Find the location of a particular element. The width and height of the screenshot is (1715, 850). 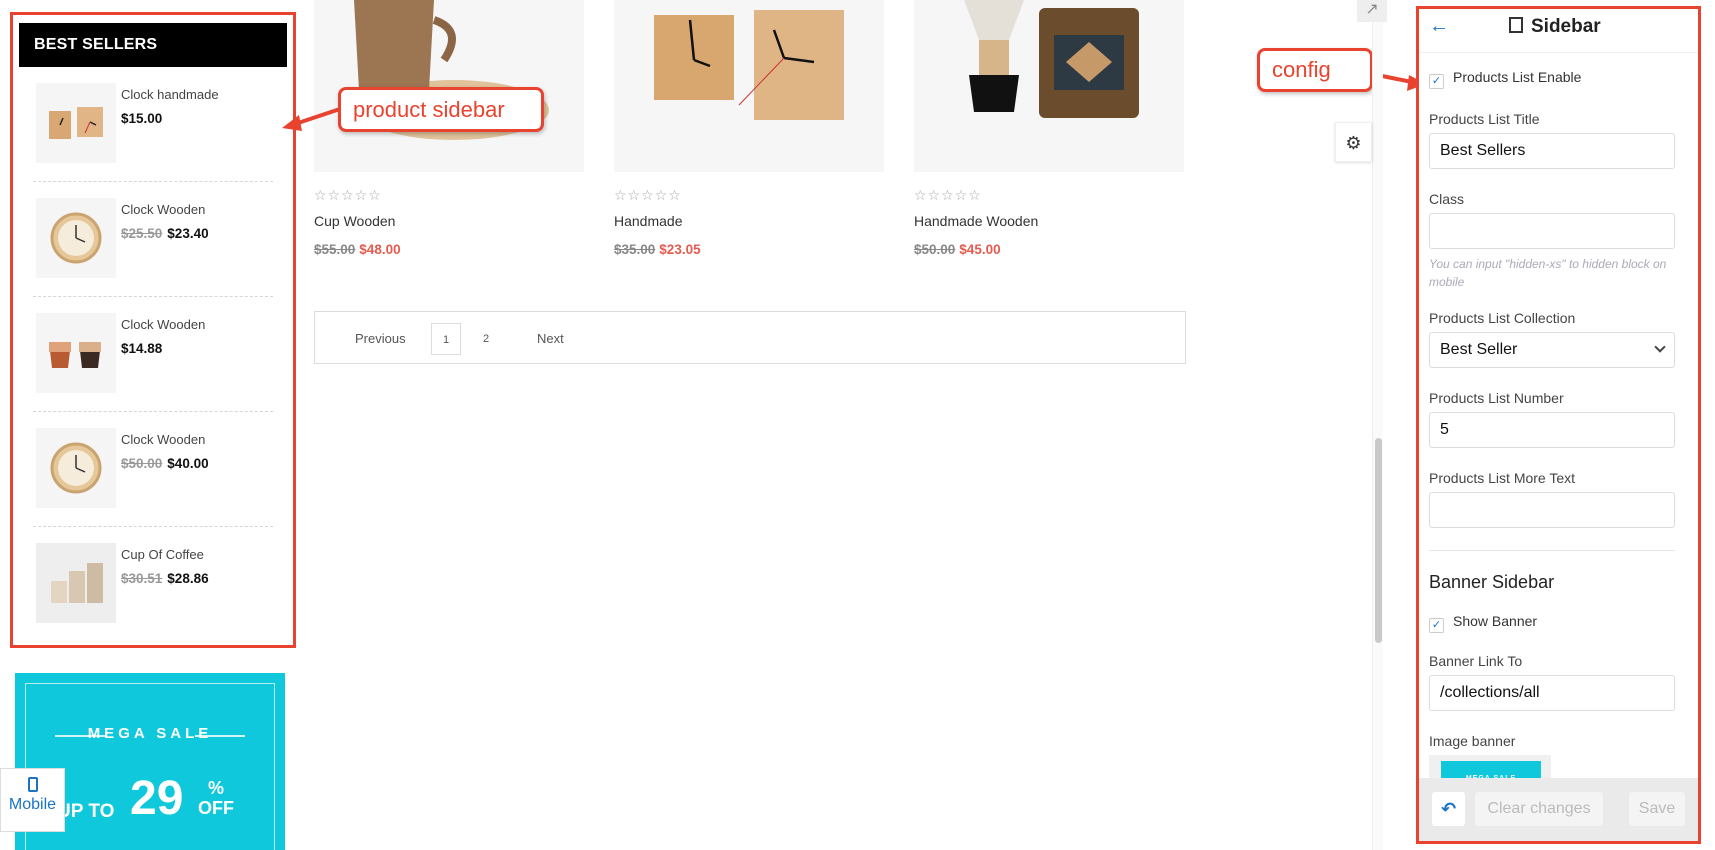

sliders-icon: ⚙ is located at coordinates (1353, 142).